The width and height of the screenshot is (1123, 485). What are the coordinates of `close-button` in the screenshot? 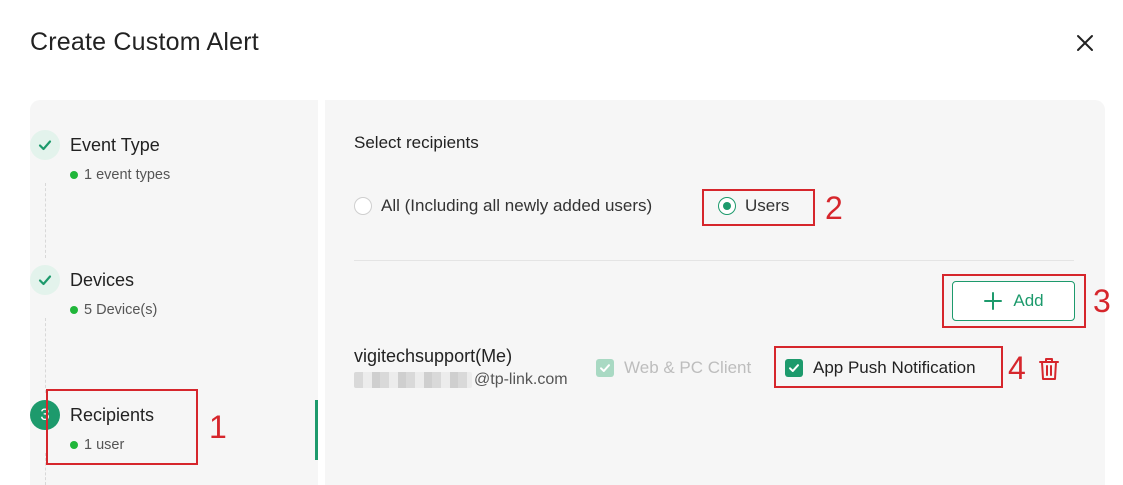 It's located at (1085, 43).